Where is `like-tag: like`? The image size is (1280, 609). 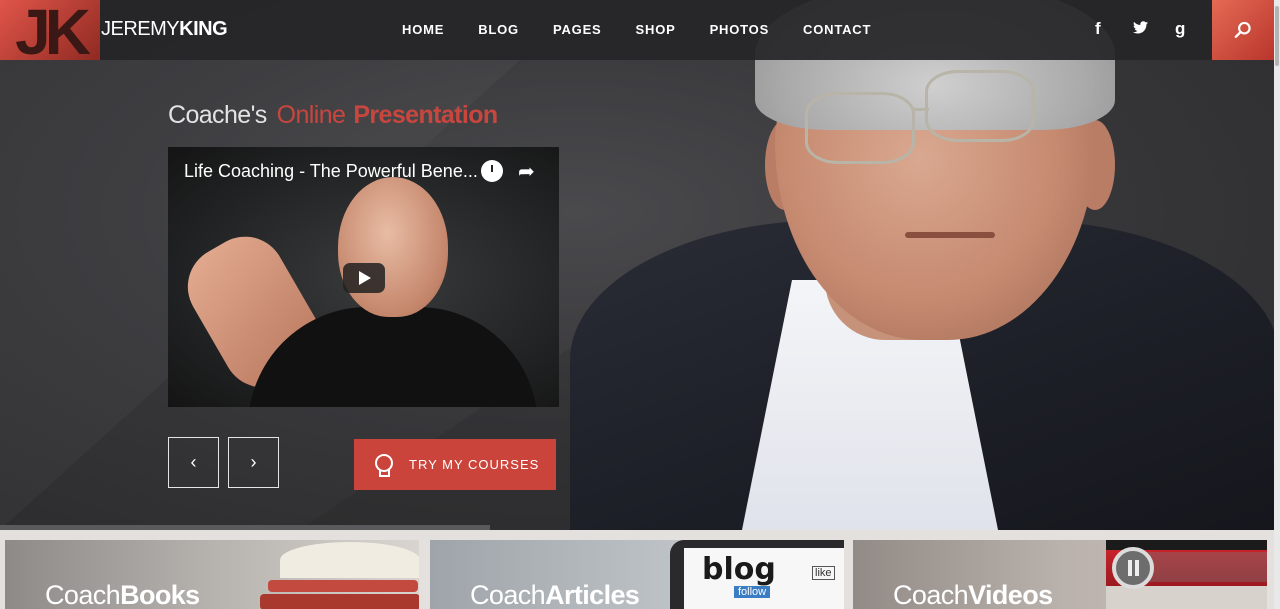 like-tag: like is located at coordinates (823, 573).